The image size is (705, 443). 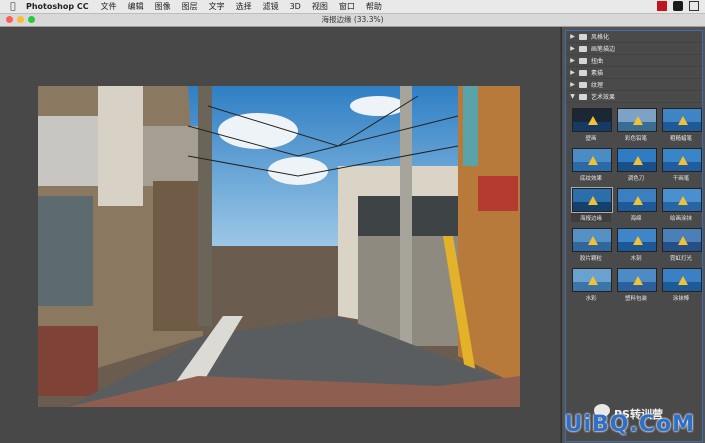 I want to click on filter-thumb: 调色刀, so click(x=636, y=165).